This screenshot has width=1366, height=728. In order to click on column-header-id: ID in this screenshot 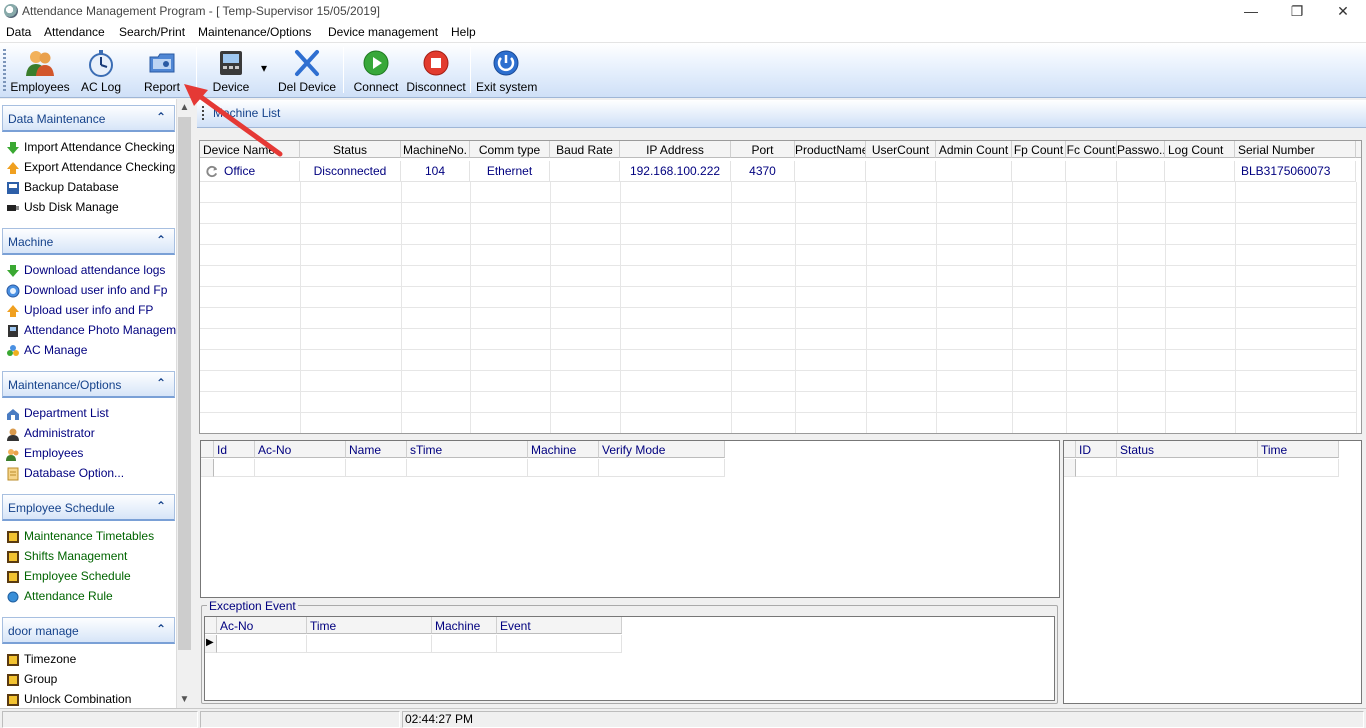, I will do `click(1096, 449)`.